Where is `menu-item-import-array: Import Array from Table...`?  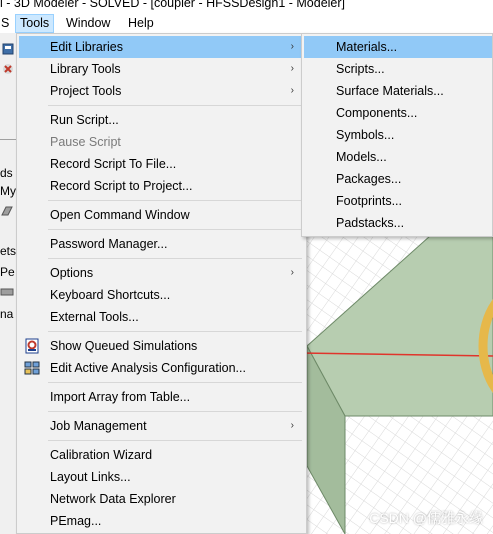 menu-item-import-array: Import Array from Table... is located at coordinates (161, 397).